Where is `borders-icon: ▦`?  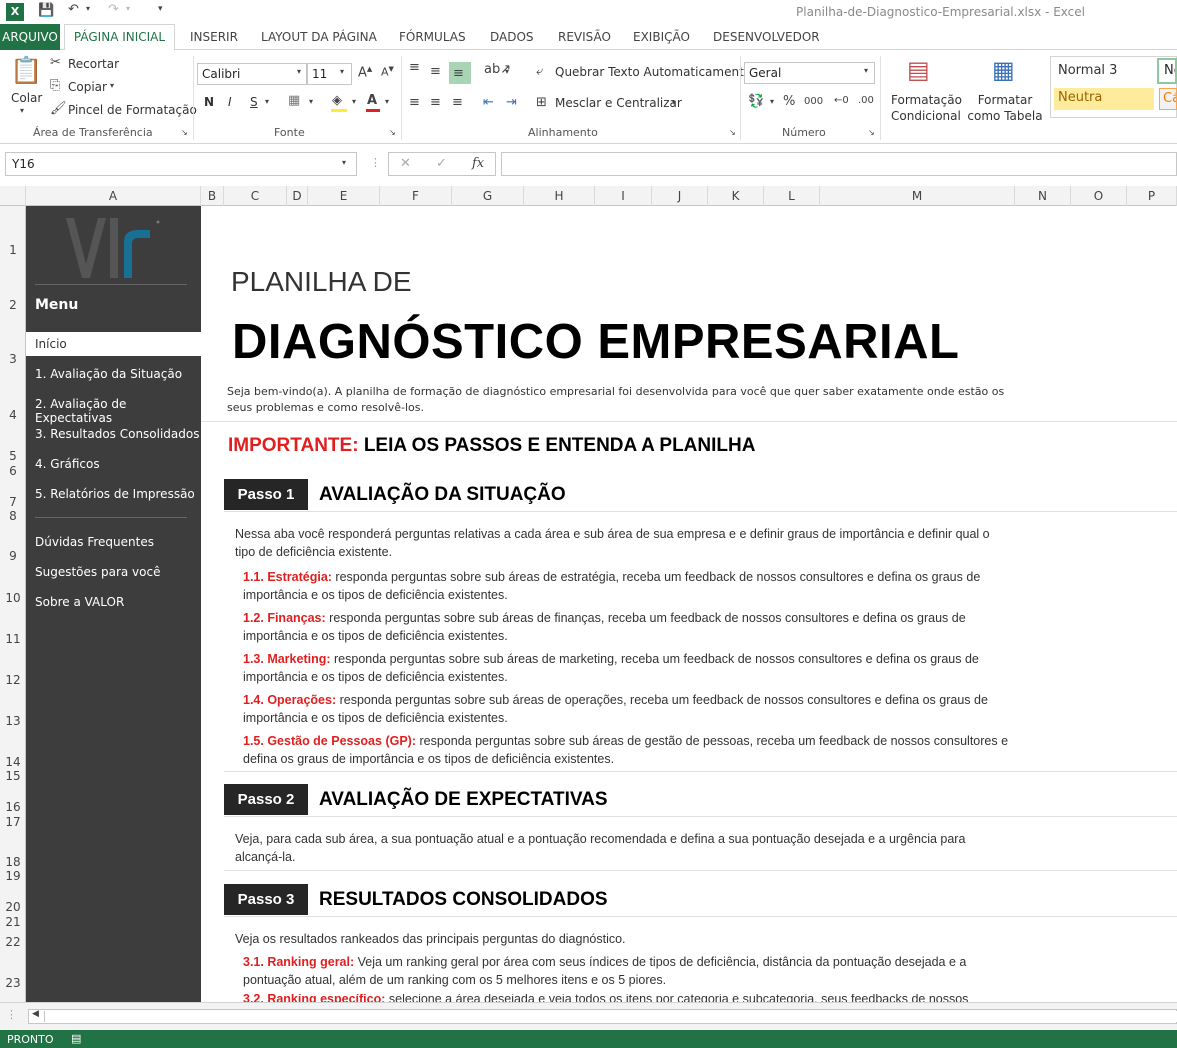 borders-icon: ▦ is located at coordinates (294, 100).